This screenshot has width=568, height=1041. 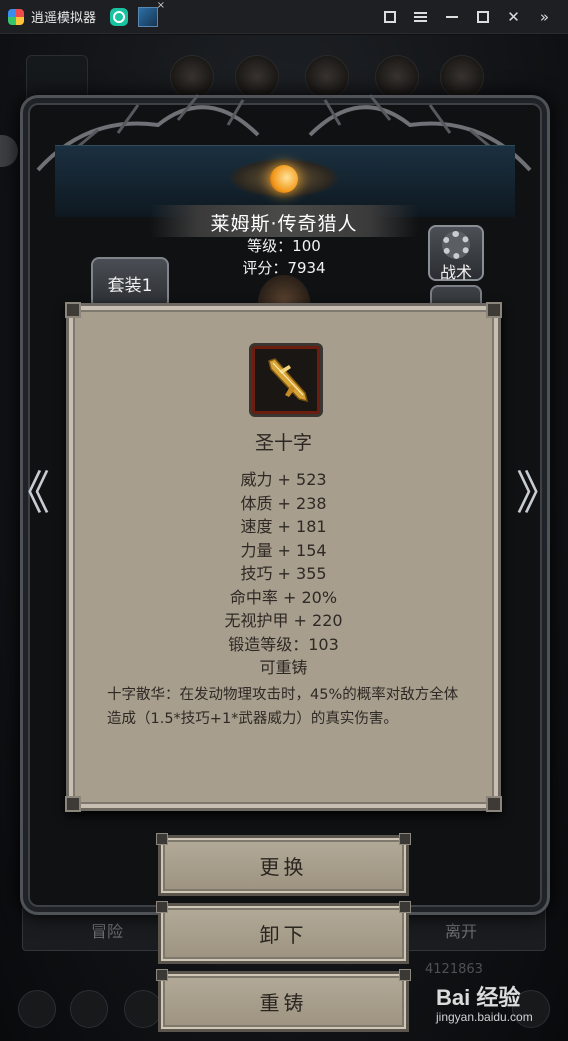 I want to click on menu-icon, so click(x=420, y=16).